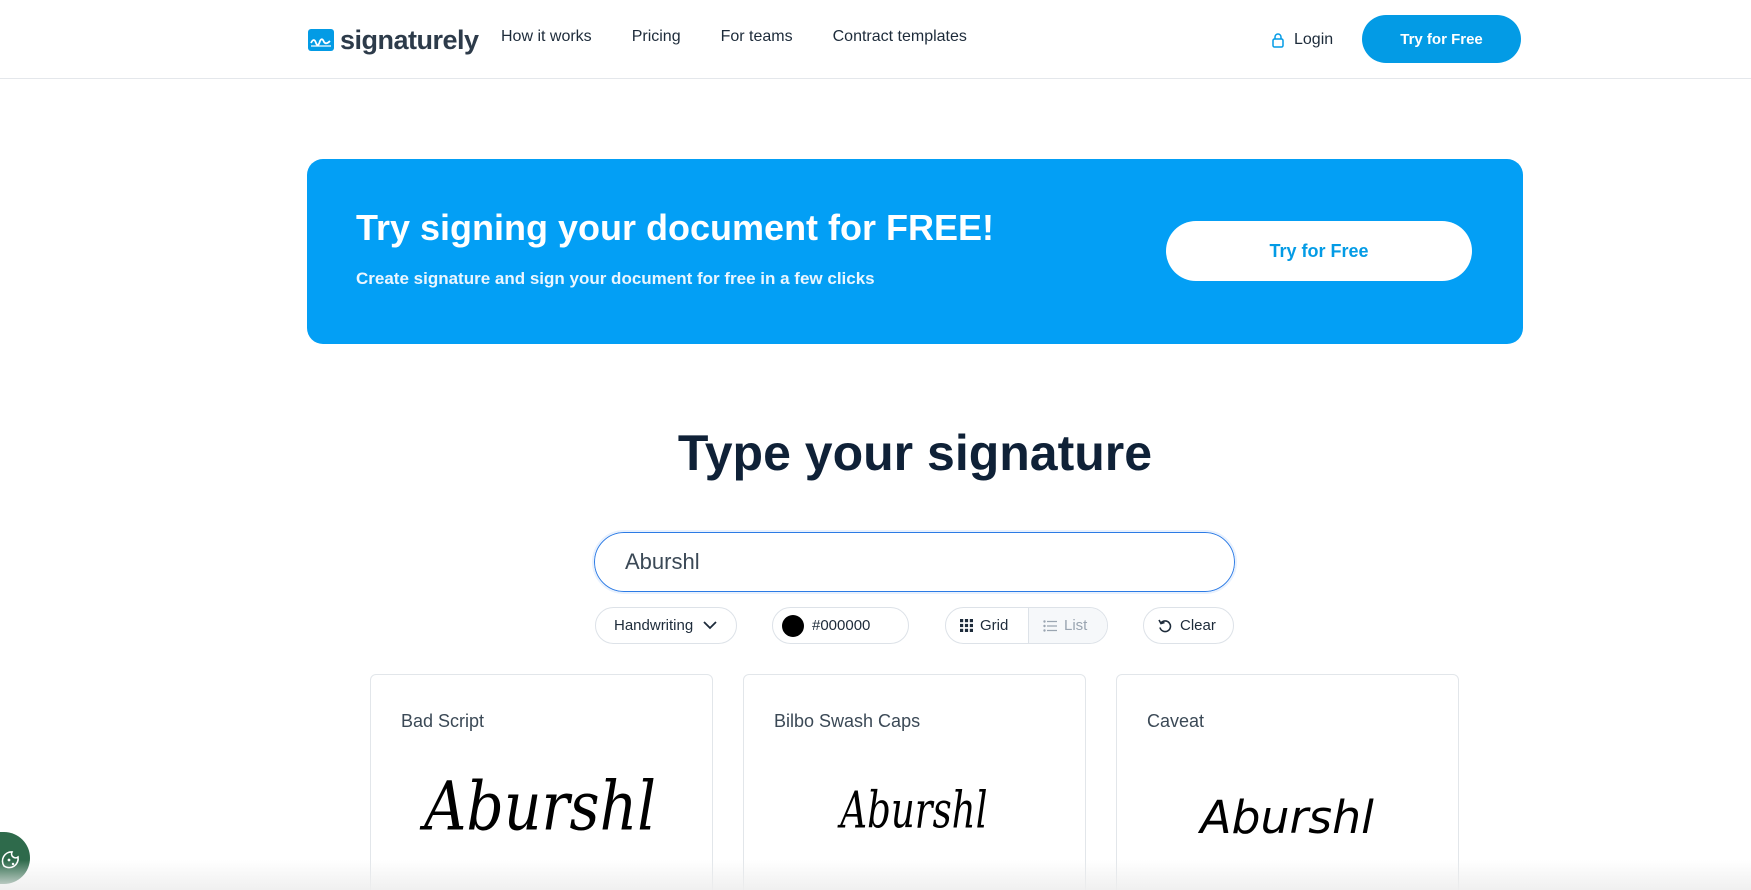  What do you see at coordinates (1278, 40) in the screenshot?
I see `lock-icon` at bounding box center [1278, 40].